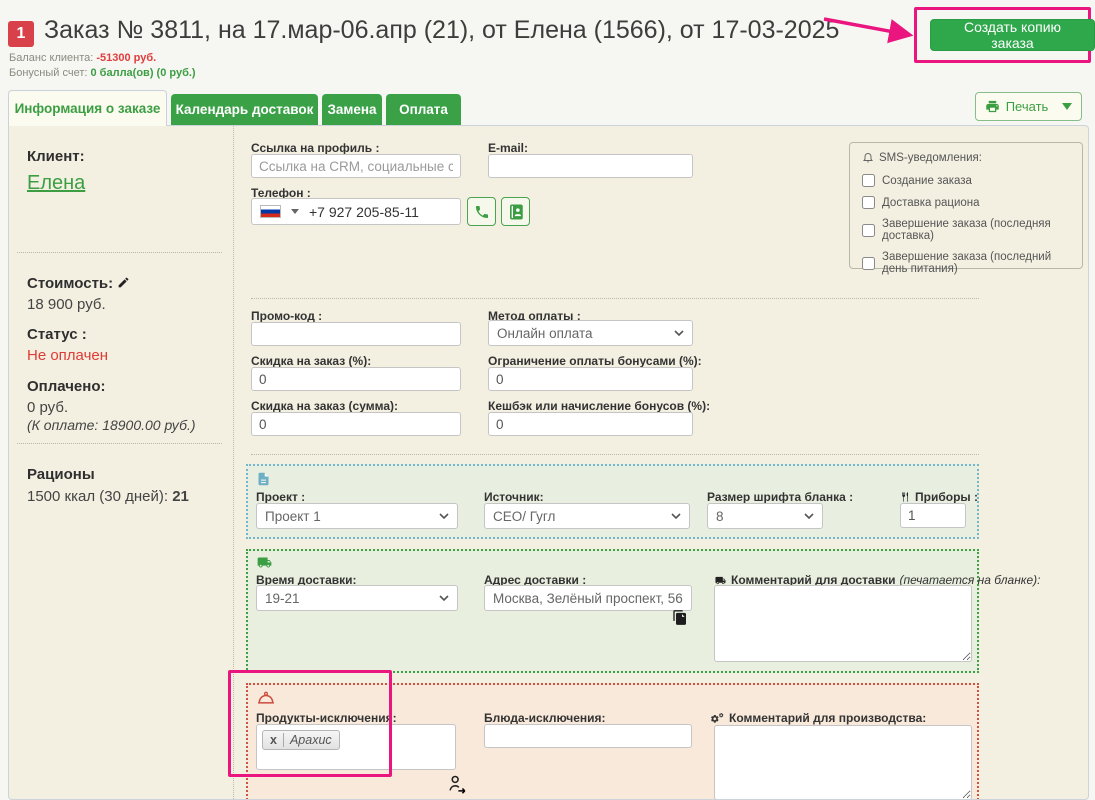 This screenshot has height=800, width=1095. I want to click on source-label: Источник:, so click(514, 497).